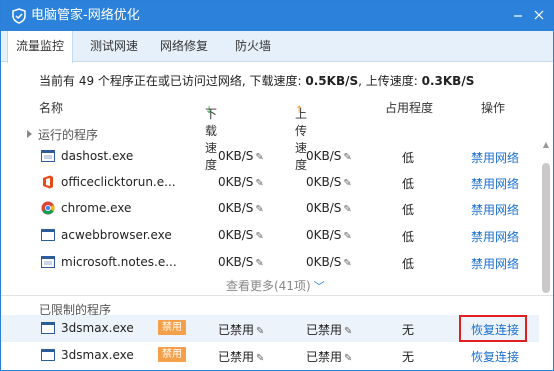  What do you see at coordinates (172, 81) in the screenshot?
I see `summary-prefix: 当前有 49 个程序正在或已访问过网络, 下载速度:` at bounding box center [172, 81].